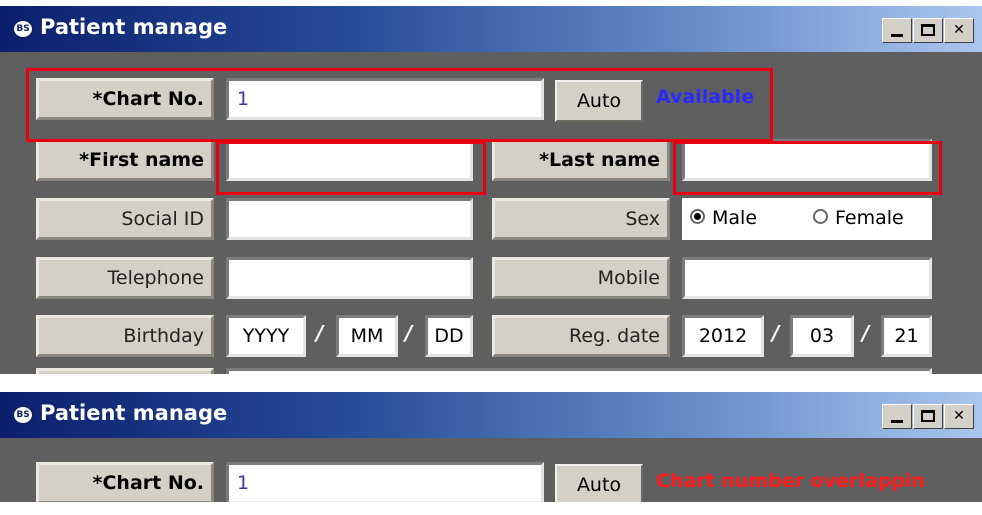 This screenshot has width=982, height=515. What do you see at coordinates (125, 160) in the screenshot?
I see `first-name-label: *First name` at bounding box center [125, 160].